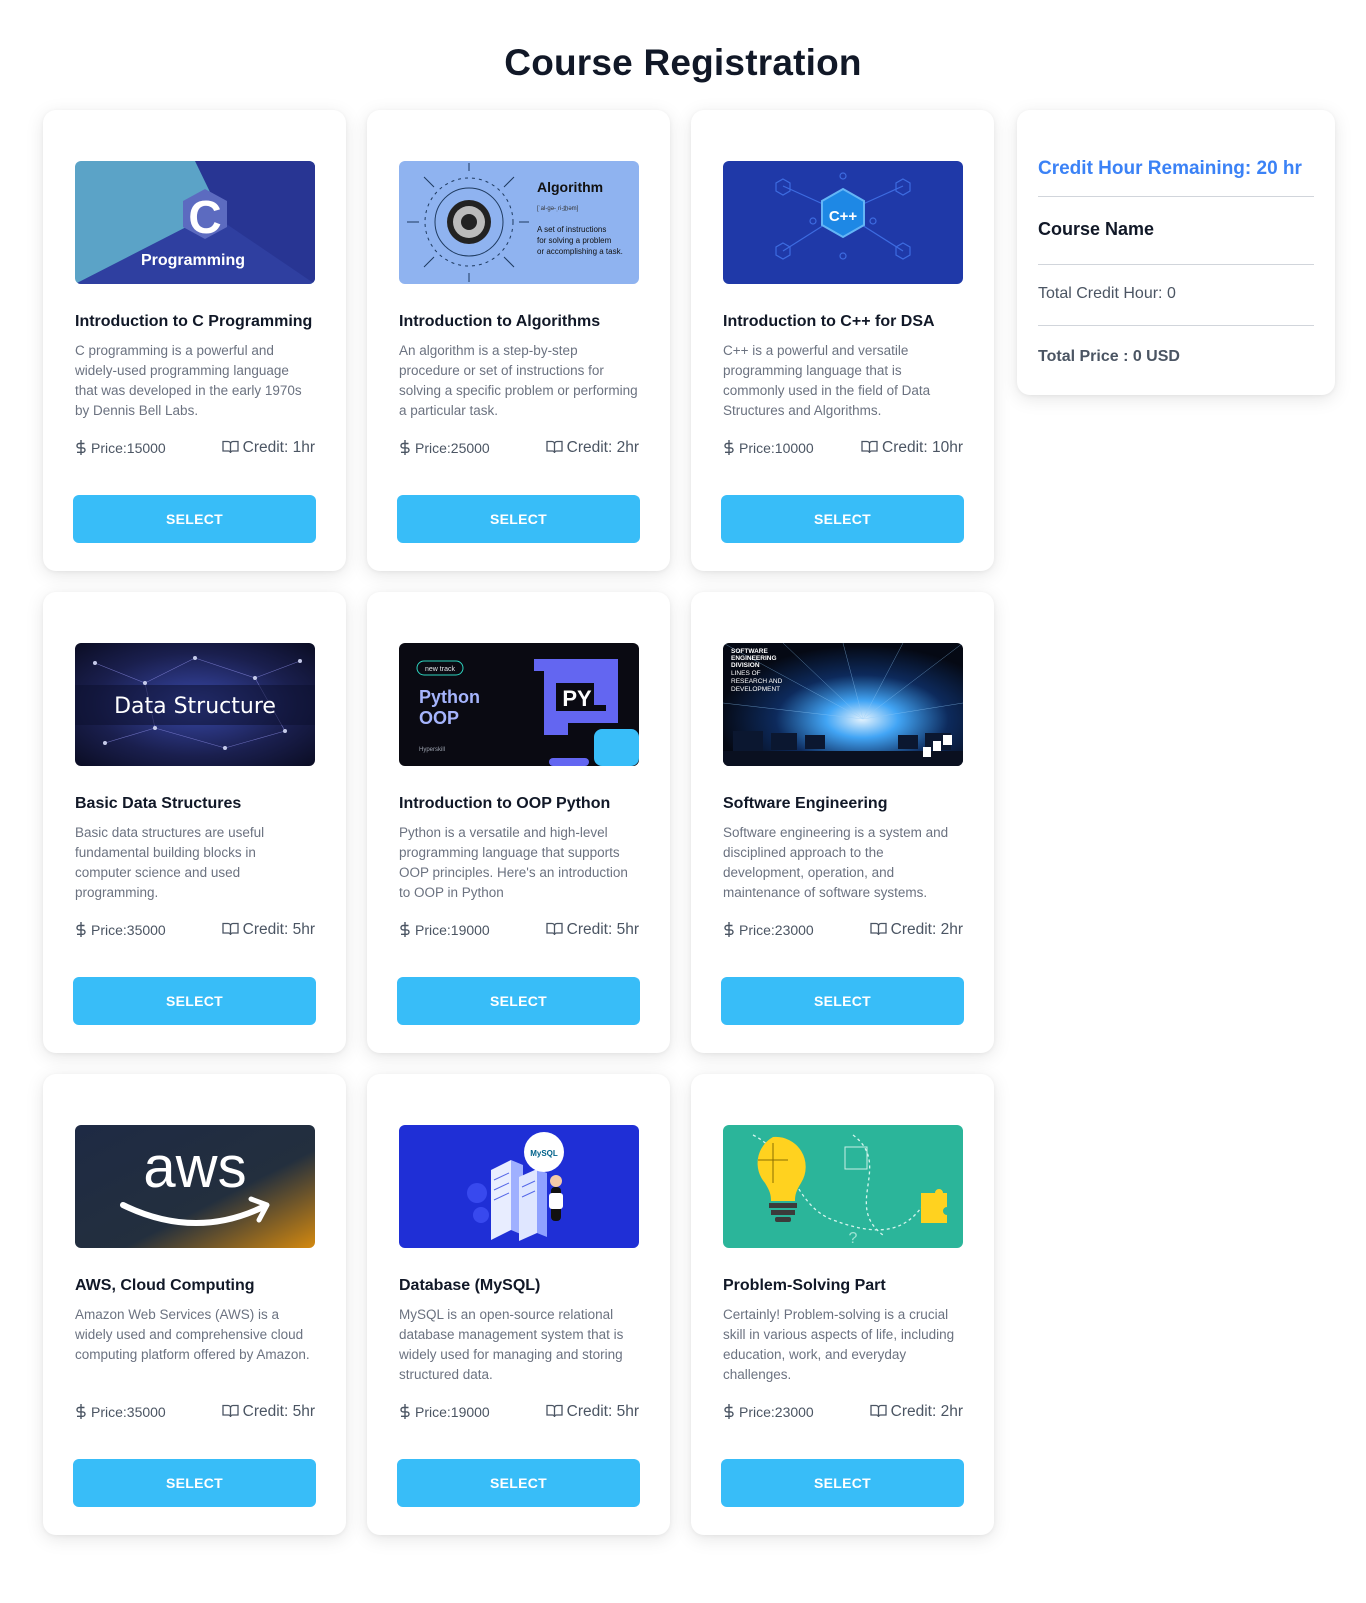 This screenshot has width=1366, height=1603. I want to click on price-label: Price:35000, so click(128, 1412).